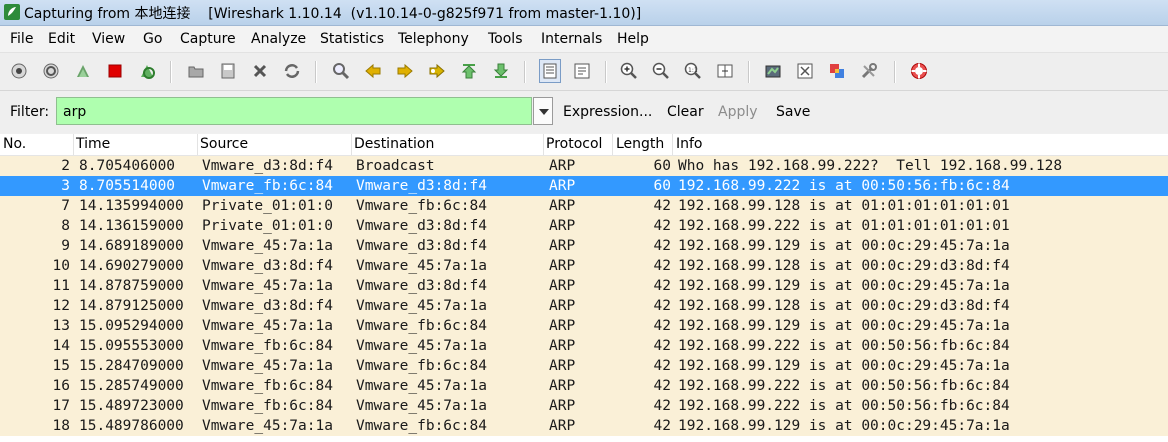  What do you see at coordinates (196, 71) in the screenshot?
I see `folder-open-icon` at bounding box center [196, 71].